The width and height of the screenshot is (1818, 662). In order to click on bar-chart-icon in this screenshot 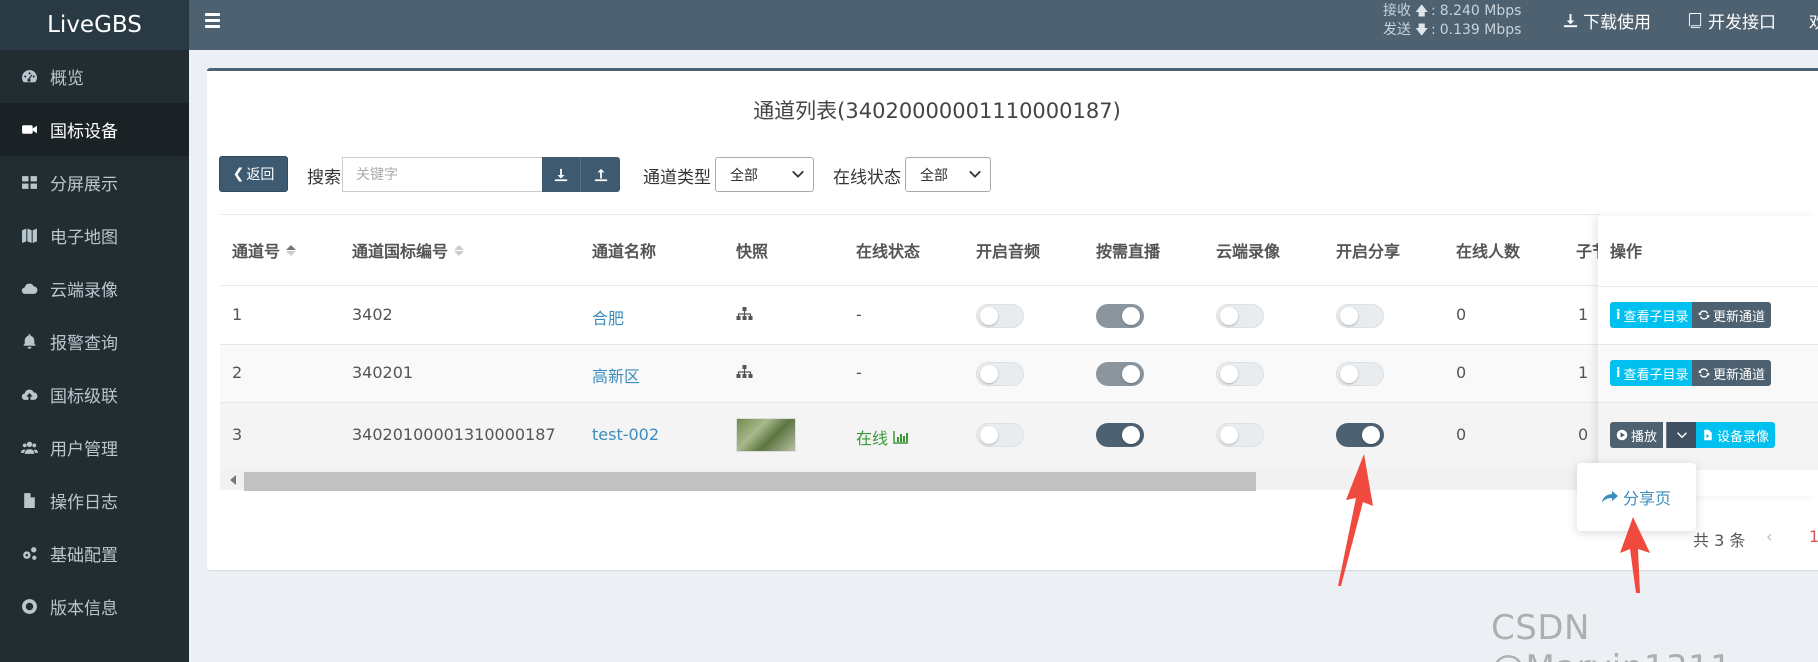, I will do `click(901, 437)`.